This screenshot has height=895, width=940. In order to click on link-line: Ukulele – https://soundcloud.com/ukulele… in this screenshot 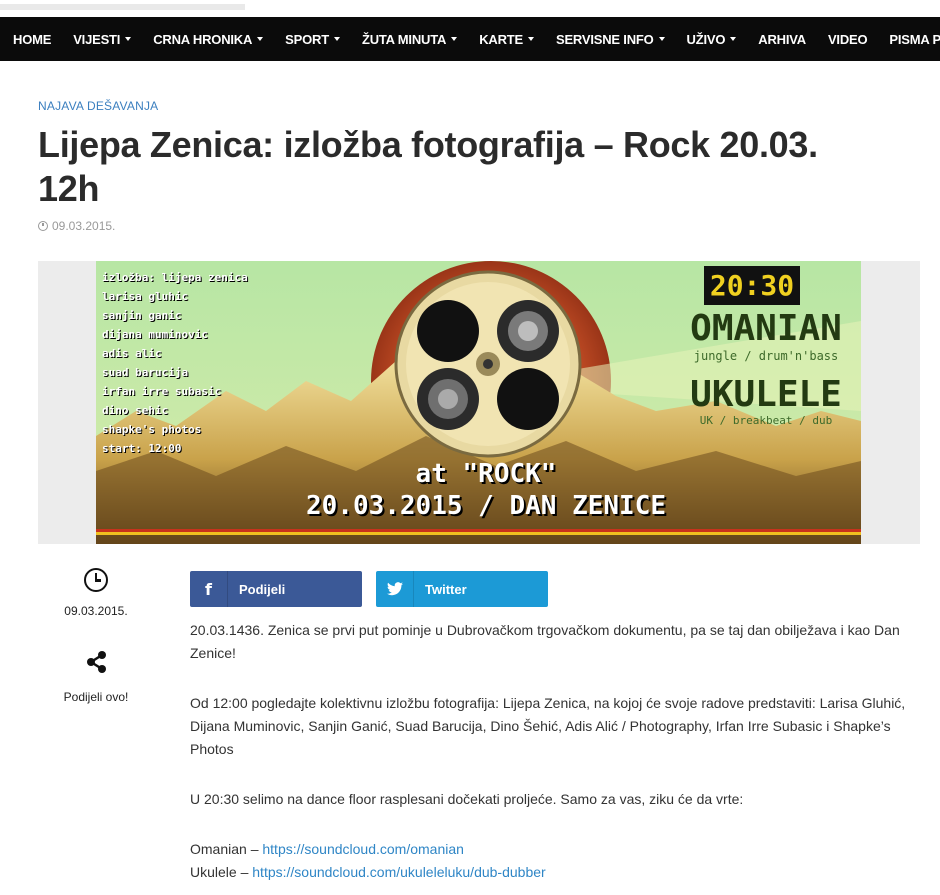, I will do `click(555, 872)`.